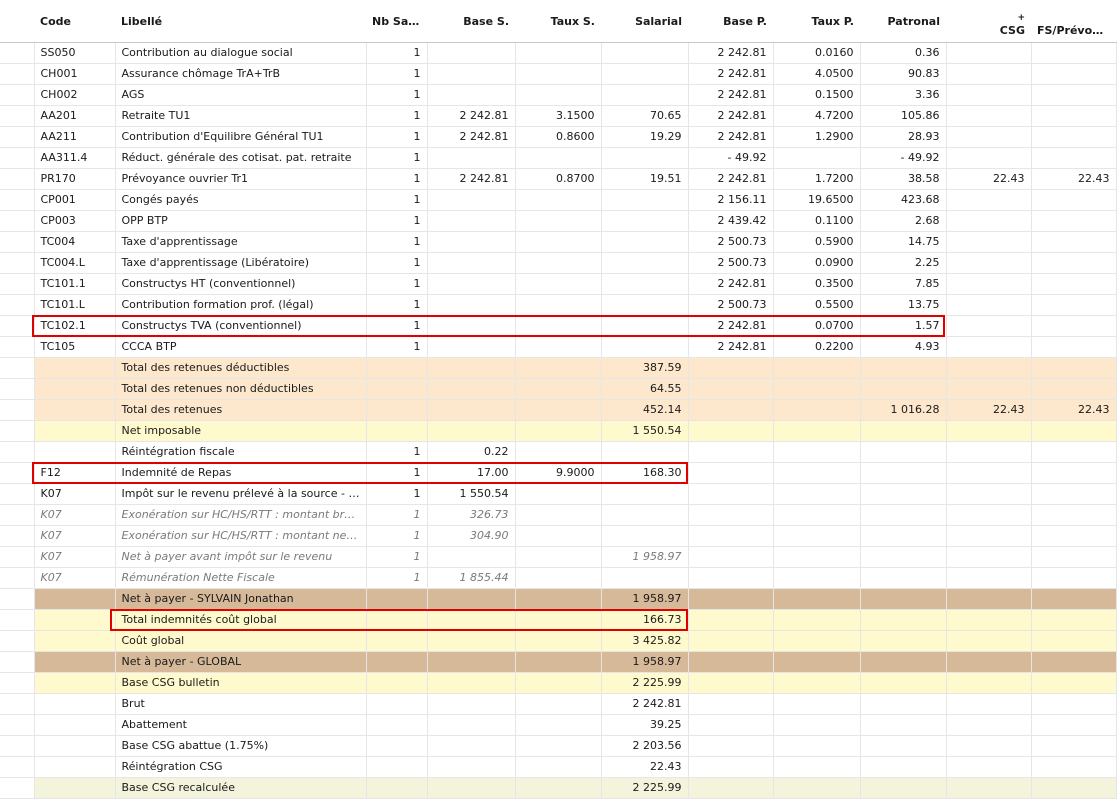  Describe the element at coordinates (730, 21) in the screenshot. I see `column-header-base-p: Base P.` at that location.